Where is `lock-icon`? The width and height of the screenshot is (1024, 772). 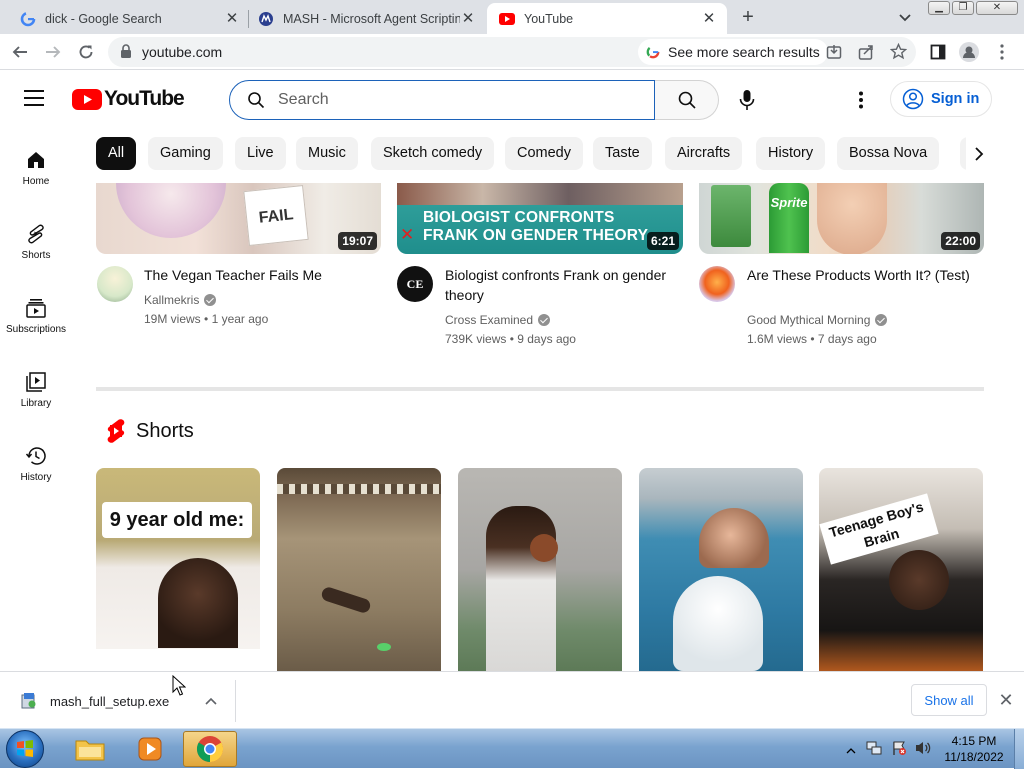
lock-icon is located at coordinates (126, 54).